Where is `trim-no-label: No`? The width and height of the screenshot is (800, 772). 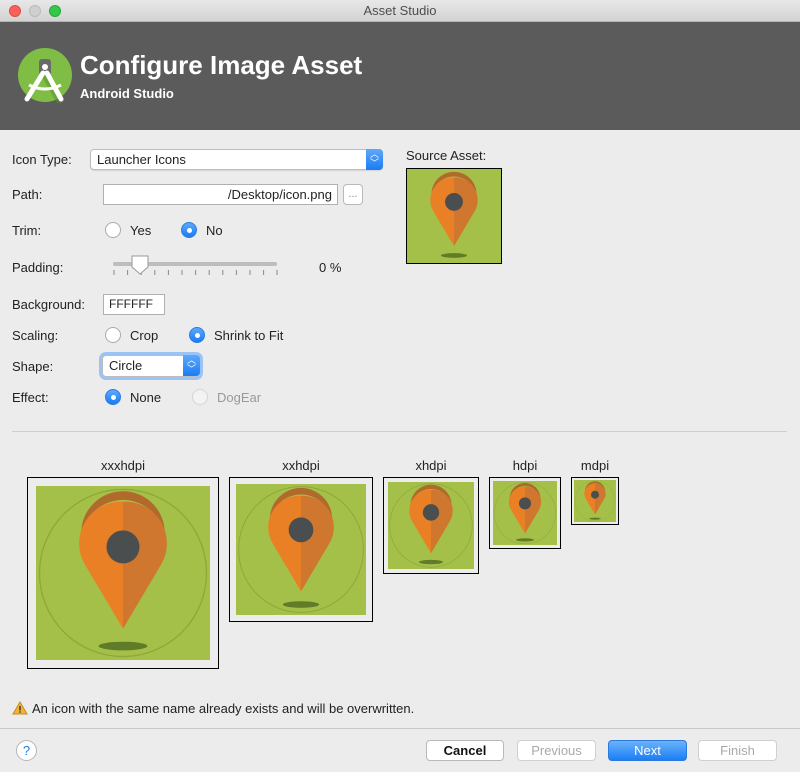 trim-no-label: No is located at coordinates (214, 230).